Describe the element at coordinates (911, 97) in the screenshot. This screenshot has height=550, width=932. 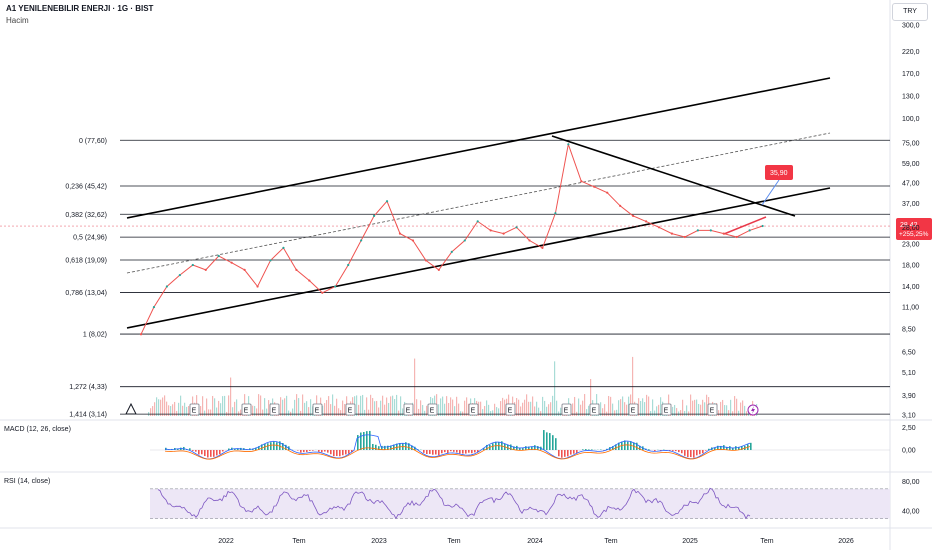
I see `y-tick-label: 130,0` at that location.